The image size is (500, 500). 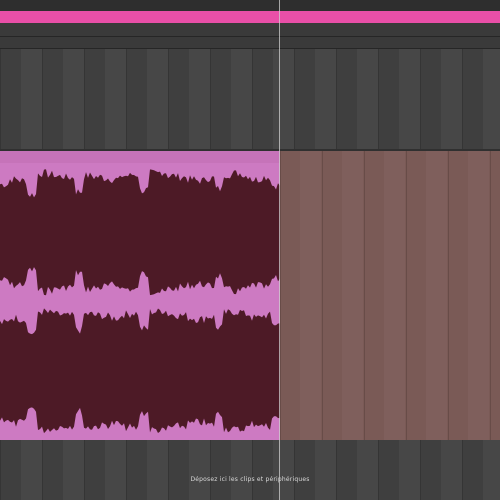 I want to click on playhead-line, so click(x=279, y=250).